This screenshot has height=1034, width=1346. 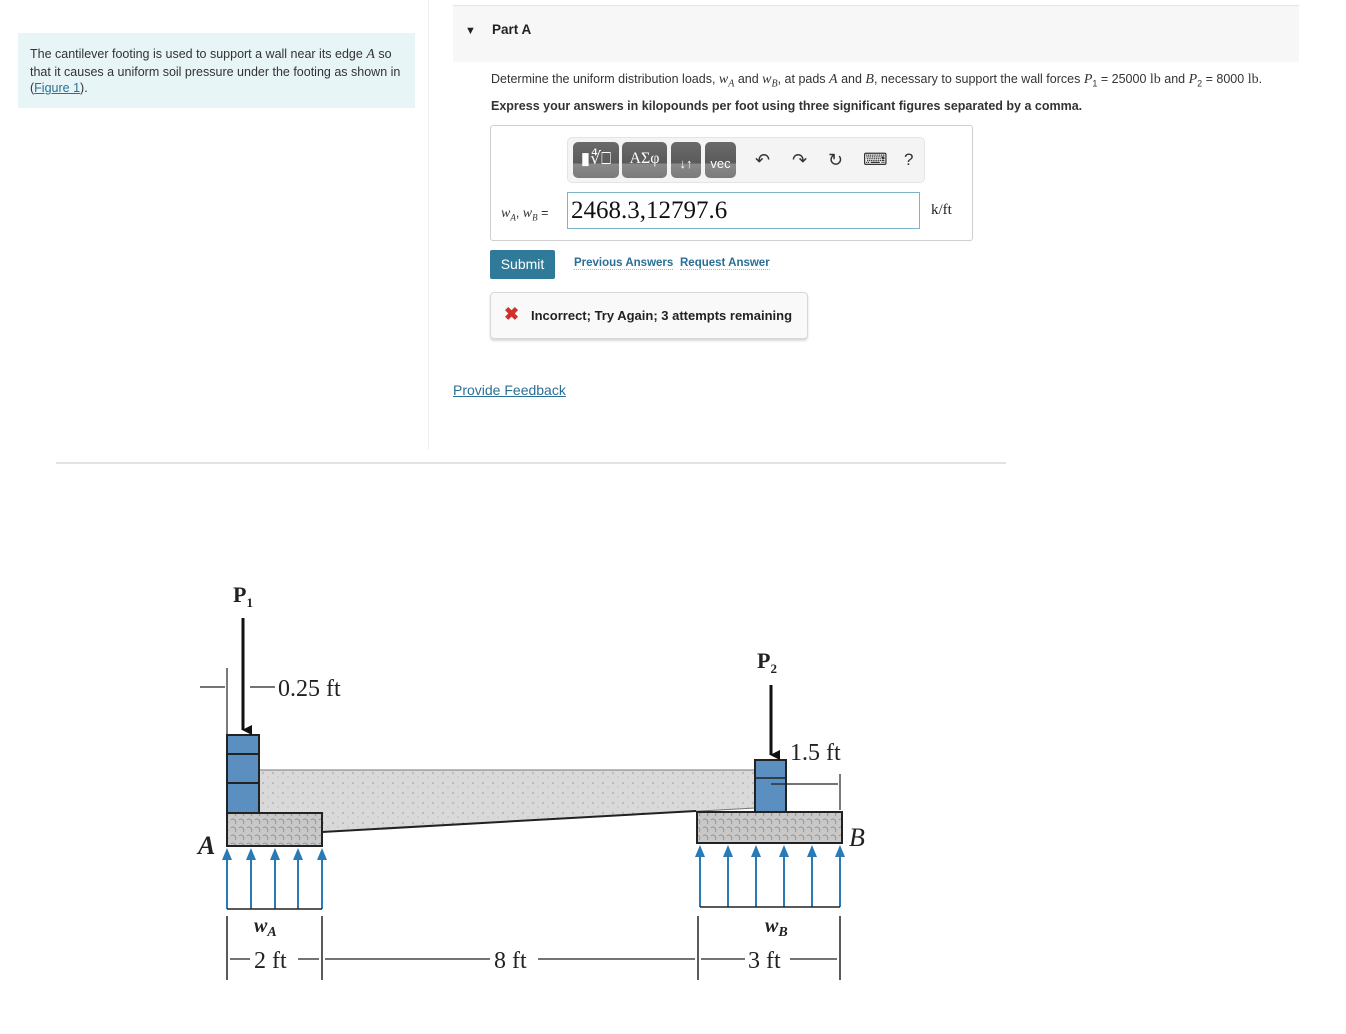 I want to click on section-divider, so click(x=531, y=463).